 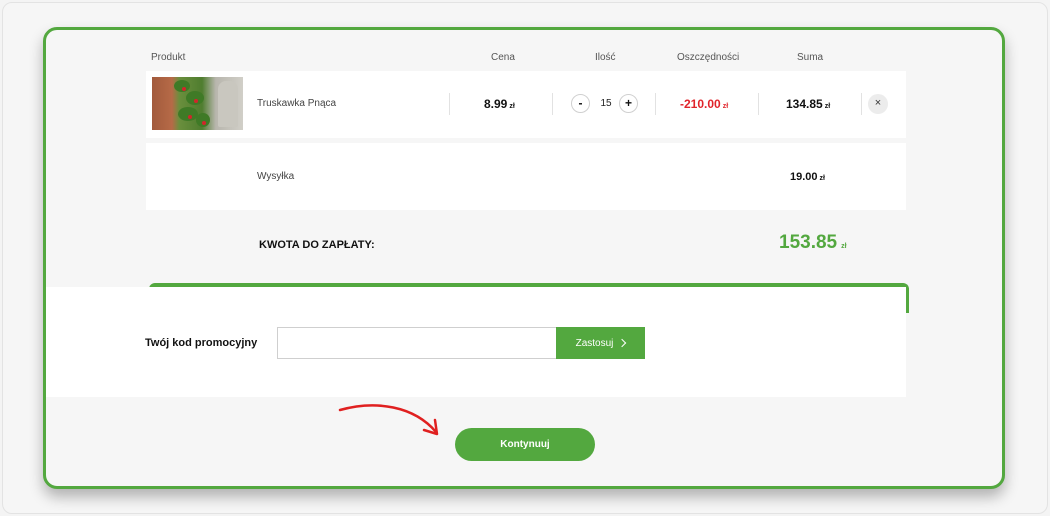 I want to click on promo-code-label: Twój kod promocyjny, so click(x=201, y=343).